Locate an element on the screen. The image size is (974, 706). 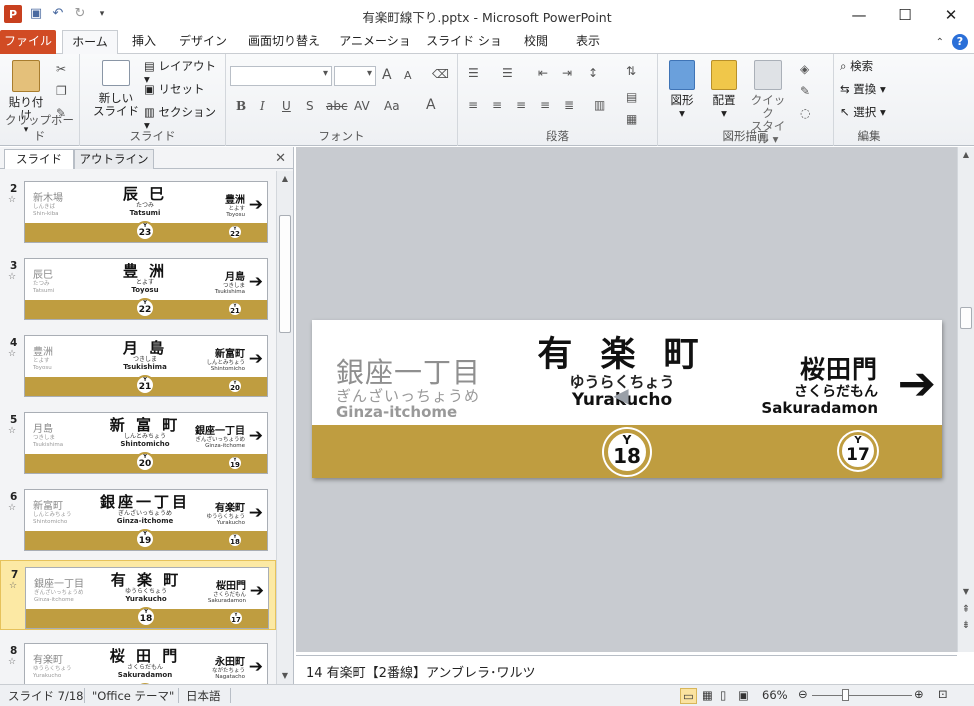
distributed-icon: ≣ is located at coordinates (569, 105).